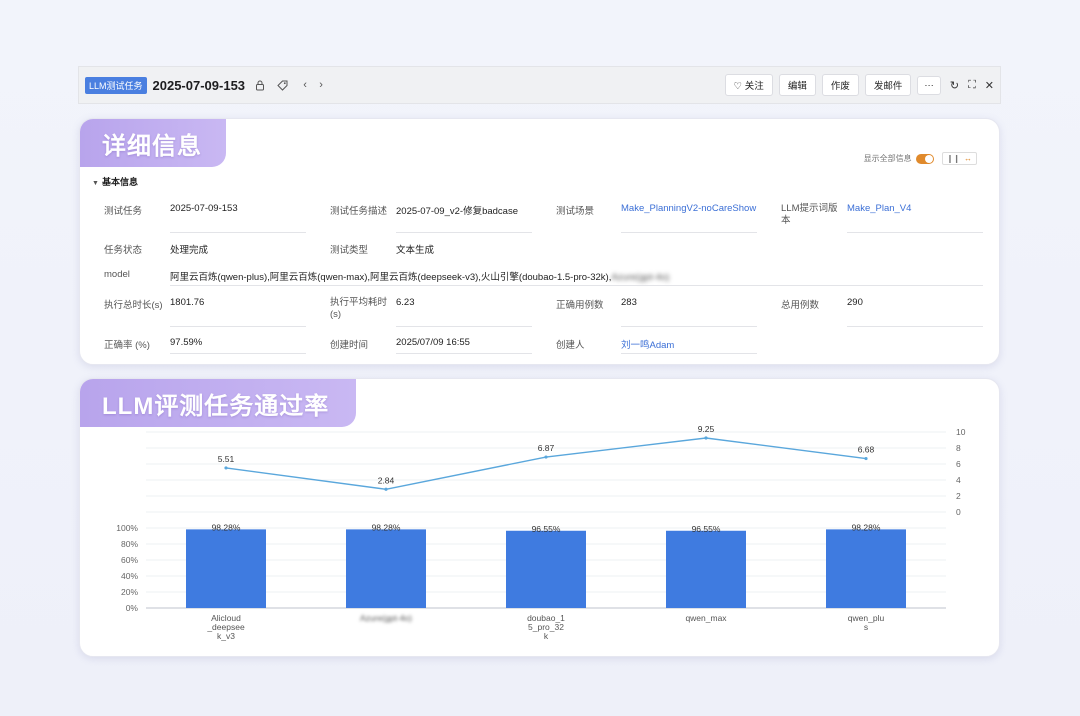 This screenshot has height=716, width=1080. I want to click on field-label-test-type: 测试类型, so click(349, 250).